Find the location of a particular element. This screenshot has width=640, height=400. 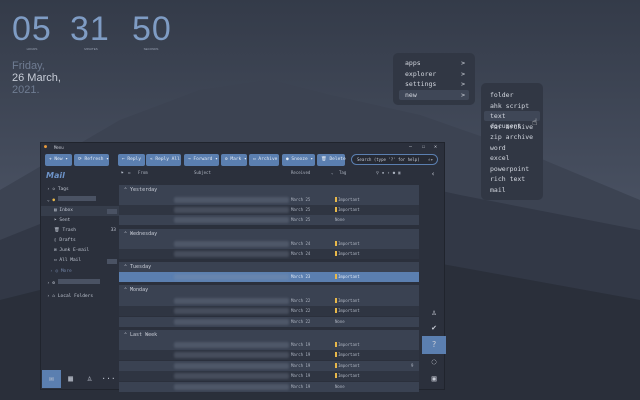

archive-button: ▭ Archive is located at coordinates (264, 160).